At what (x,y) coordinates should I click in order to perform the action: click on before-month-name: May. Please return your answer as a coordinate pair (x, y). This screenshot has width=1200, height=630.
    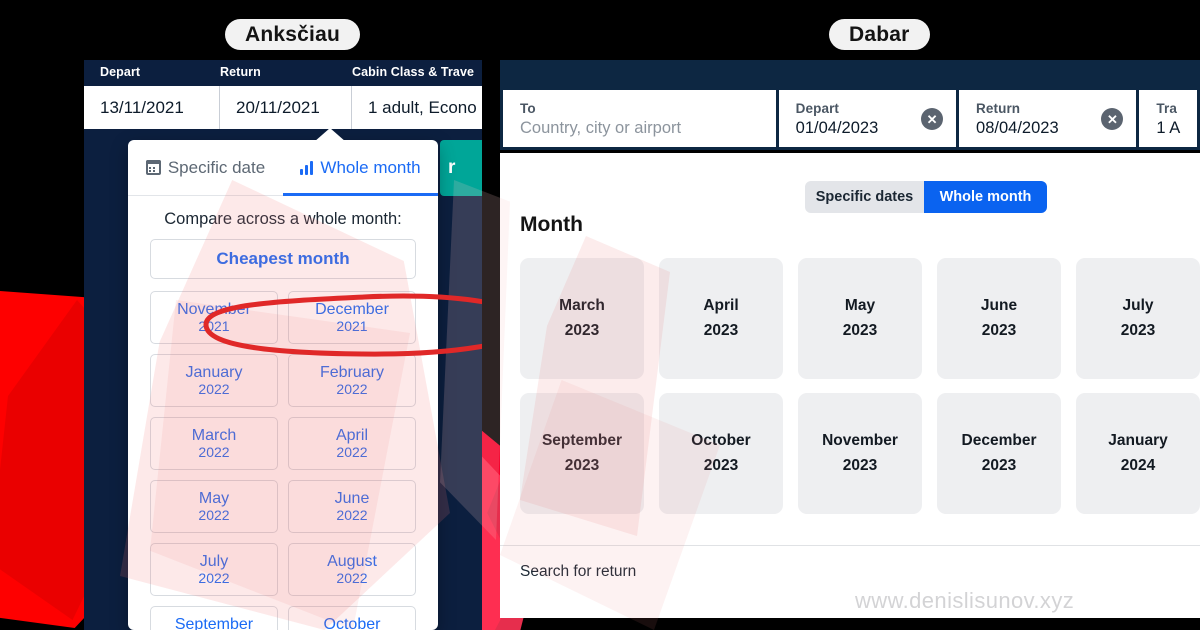
    Looking at the image, I should click on (214, 498).